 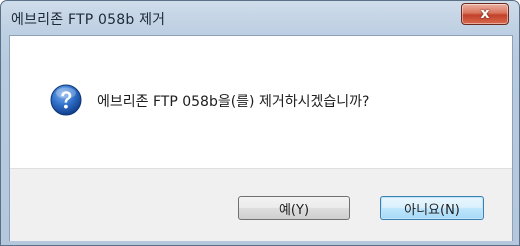 I want to click on close-button: x, so click(x=485, y=14).